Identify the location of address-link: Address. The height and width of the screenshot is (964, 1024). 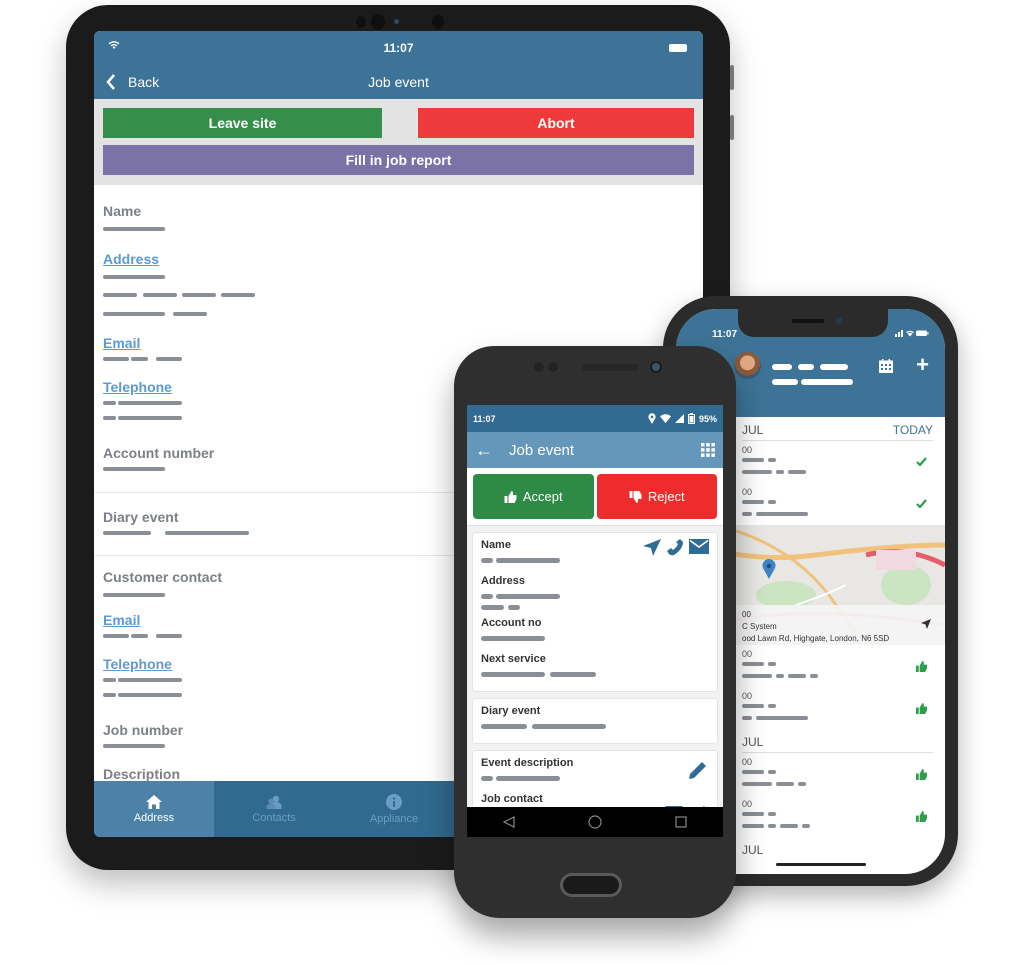
(398, 259).